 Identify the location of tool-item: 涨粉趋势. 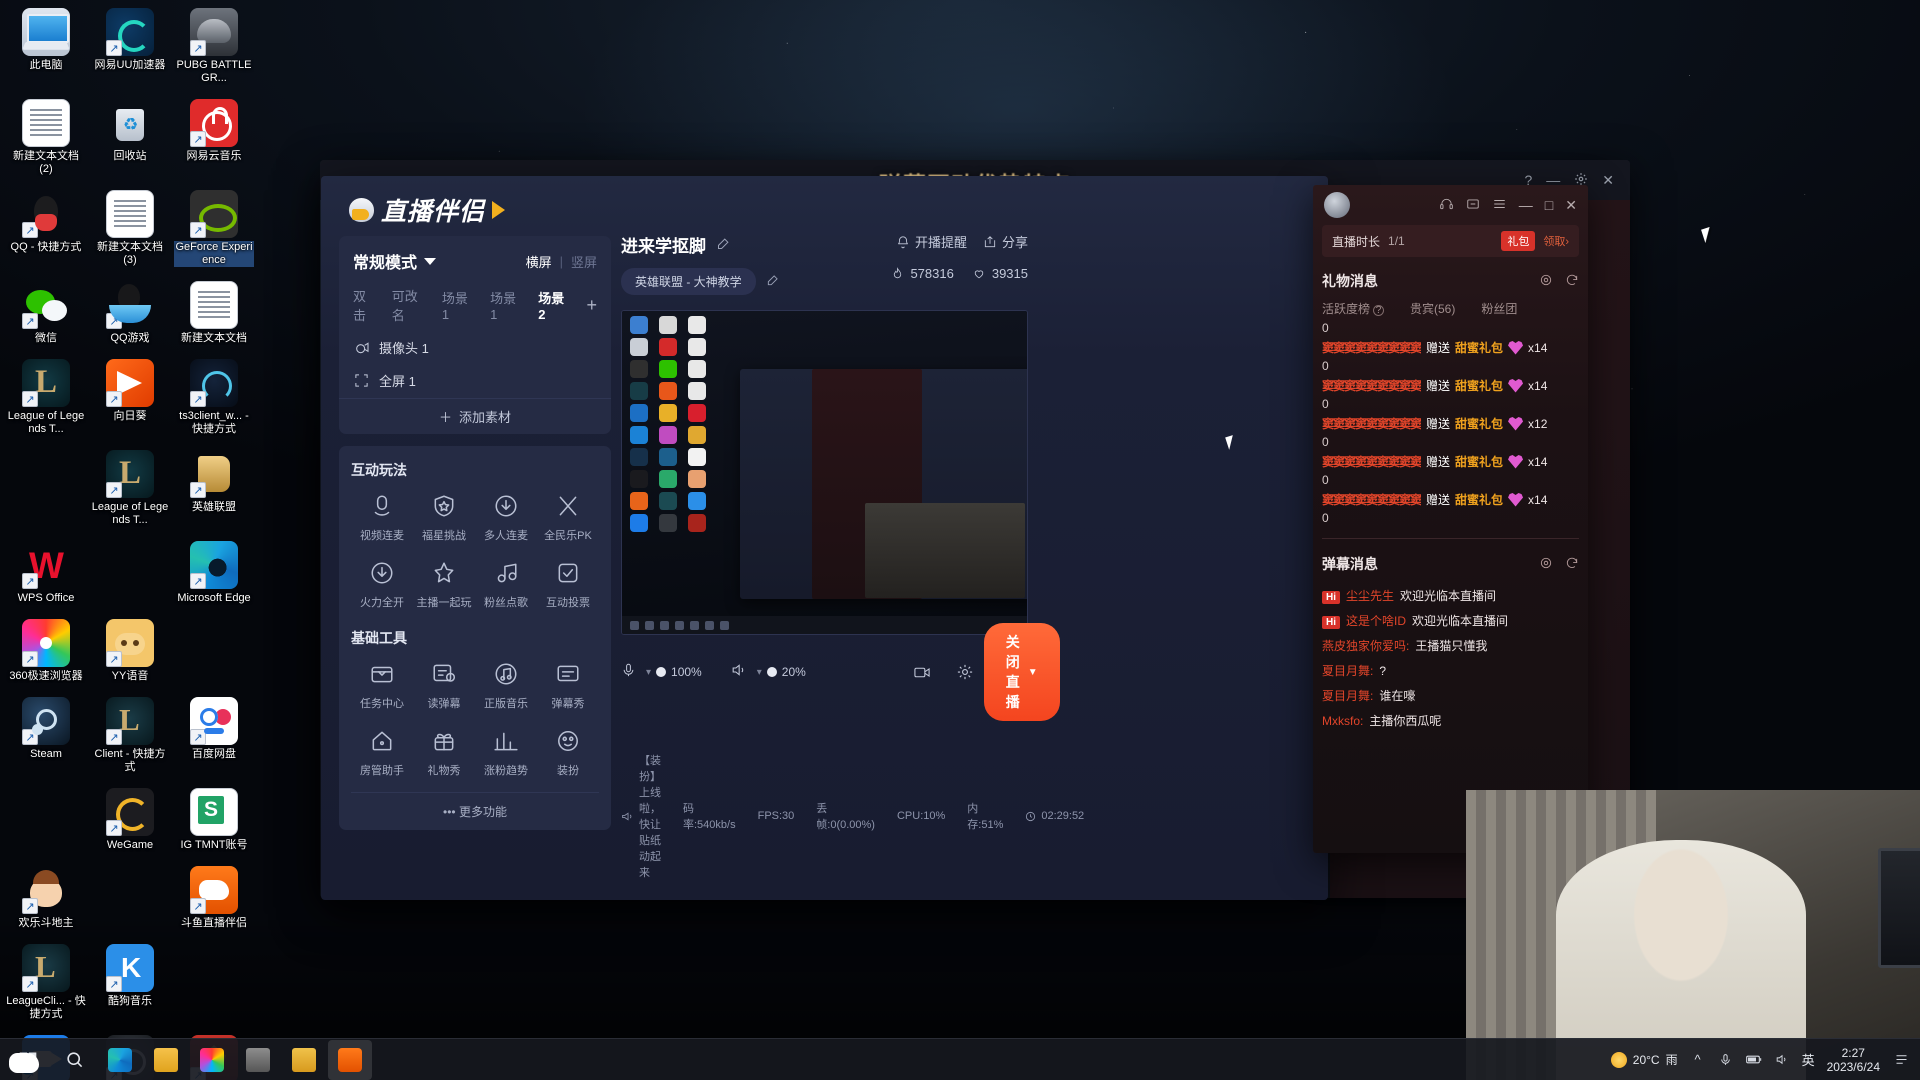
(506, 751).